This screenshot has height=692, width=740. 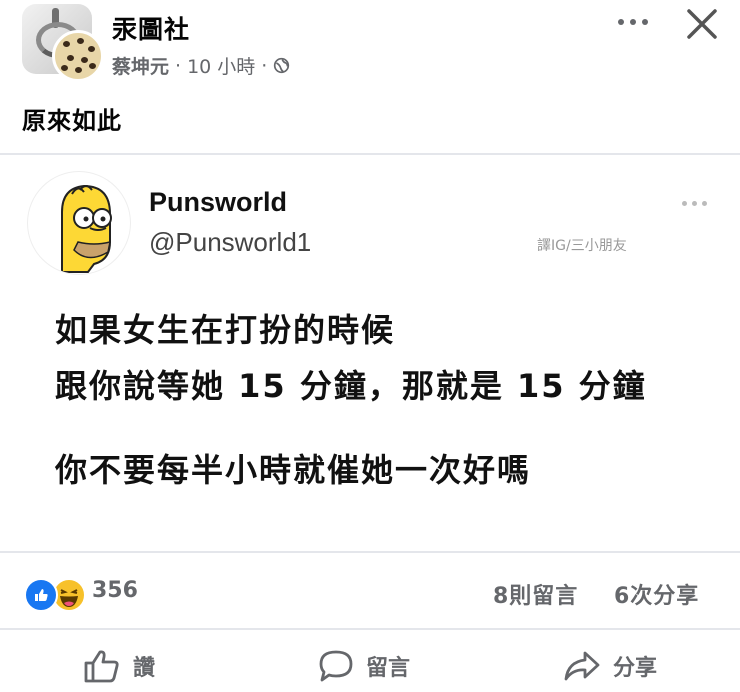 What do you see at coordinates (144, 668) in the screenshot?
I see `like-button-label: 讚` at bounding box center [144, 668].